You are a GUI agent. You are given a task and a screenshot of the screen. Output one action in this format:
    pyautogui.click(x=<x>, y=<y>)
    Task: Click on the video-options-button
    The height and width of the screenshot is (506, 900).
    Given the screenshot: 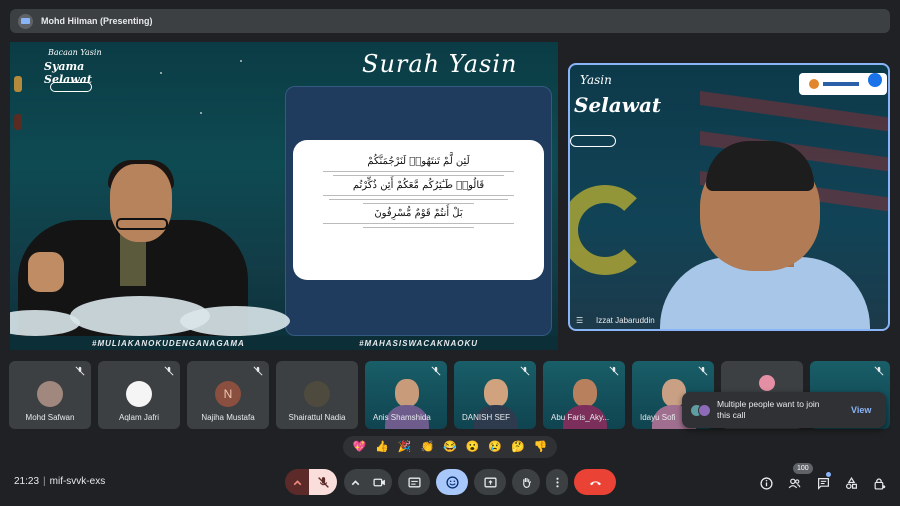 What is the action you would take?
    pyautogui.click(x=355, y=482)
    